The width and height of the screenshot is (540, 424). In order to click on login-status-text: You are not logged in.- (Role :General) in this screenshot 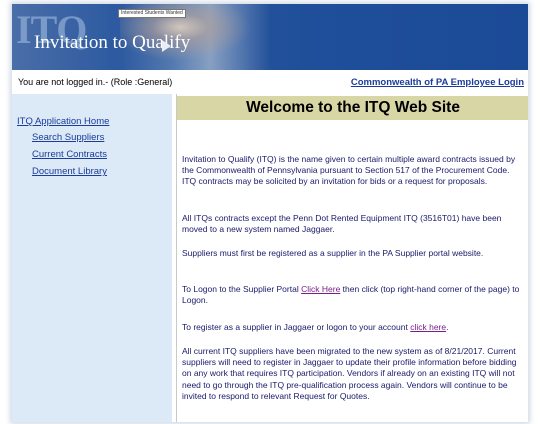, I will do `click(95, 82)`.